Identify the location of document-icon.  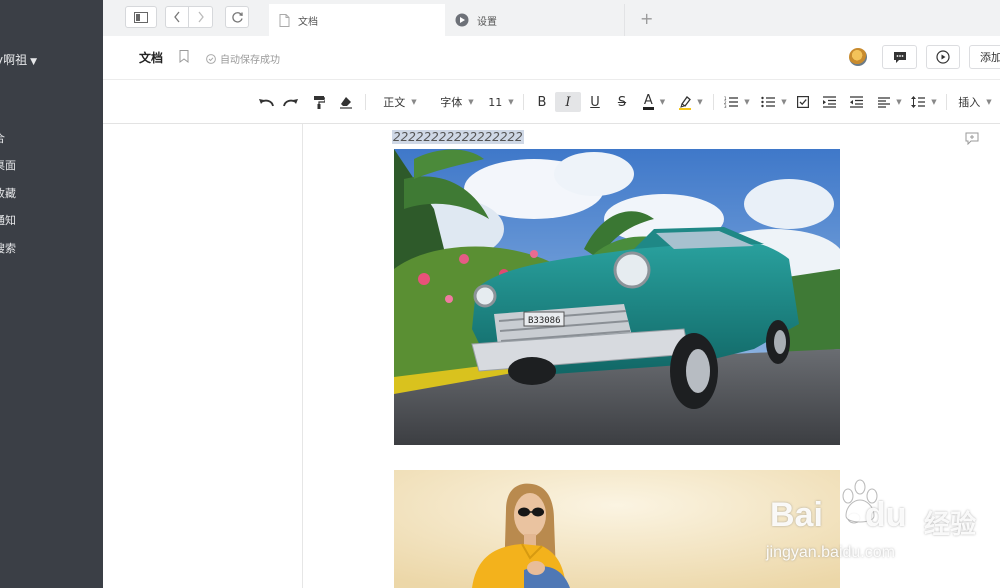
(284, 20).